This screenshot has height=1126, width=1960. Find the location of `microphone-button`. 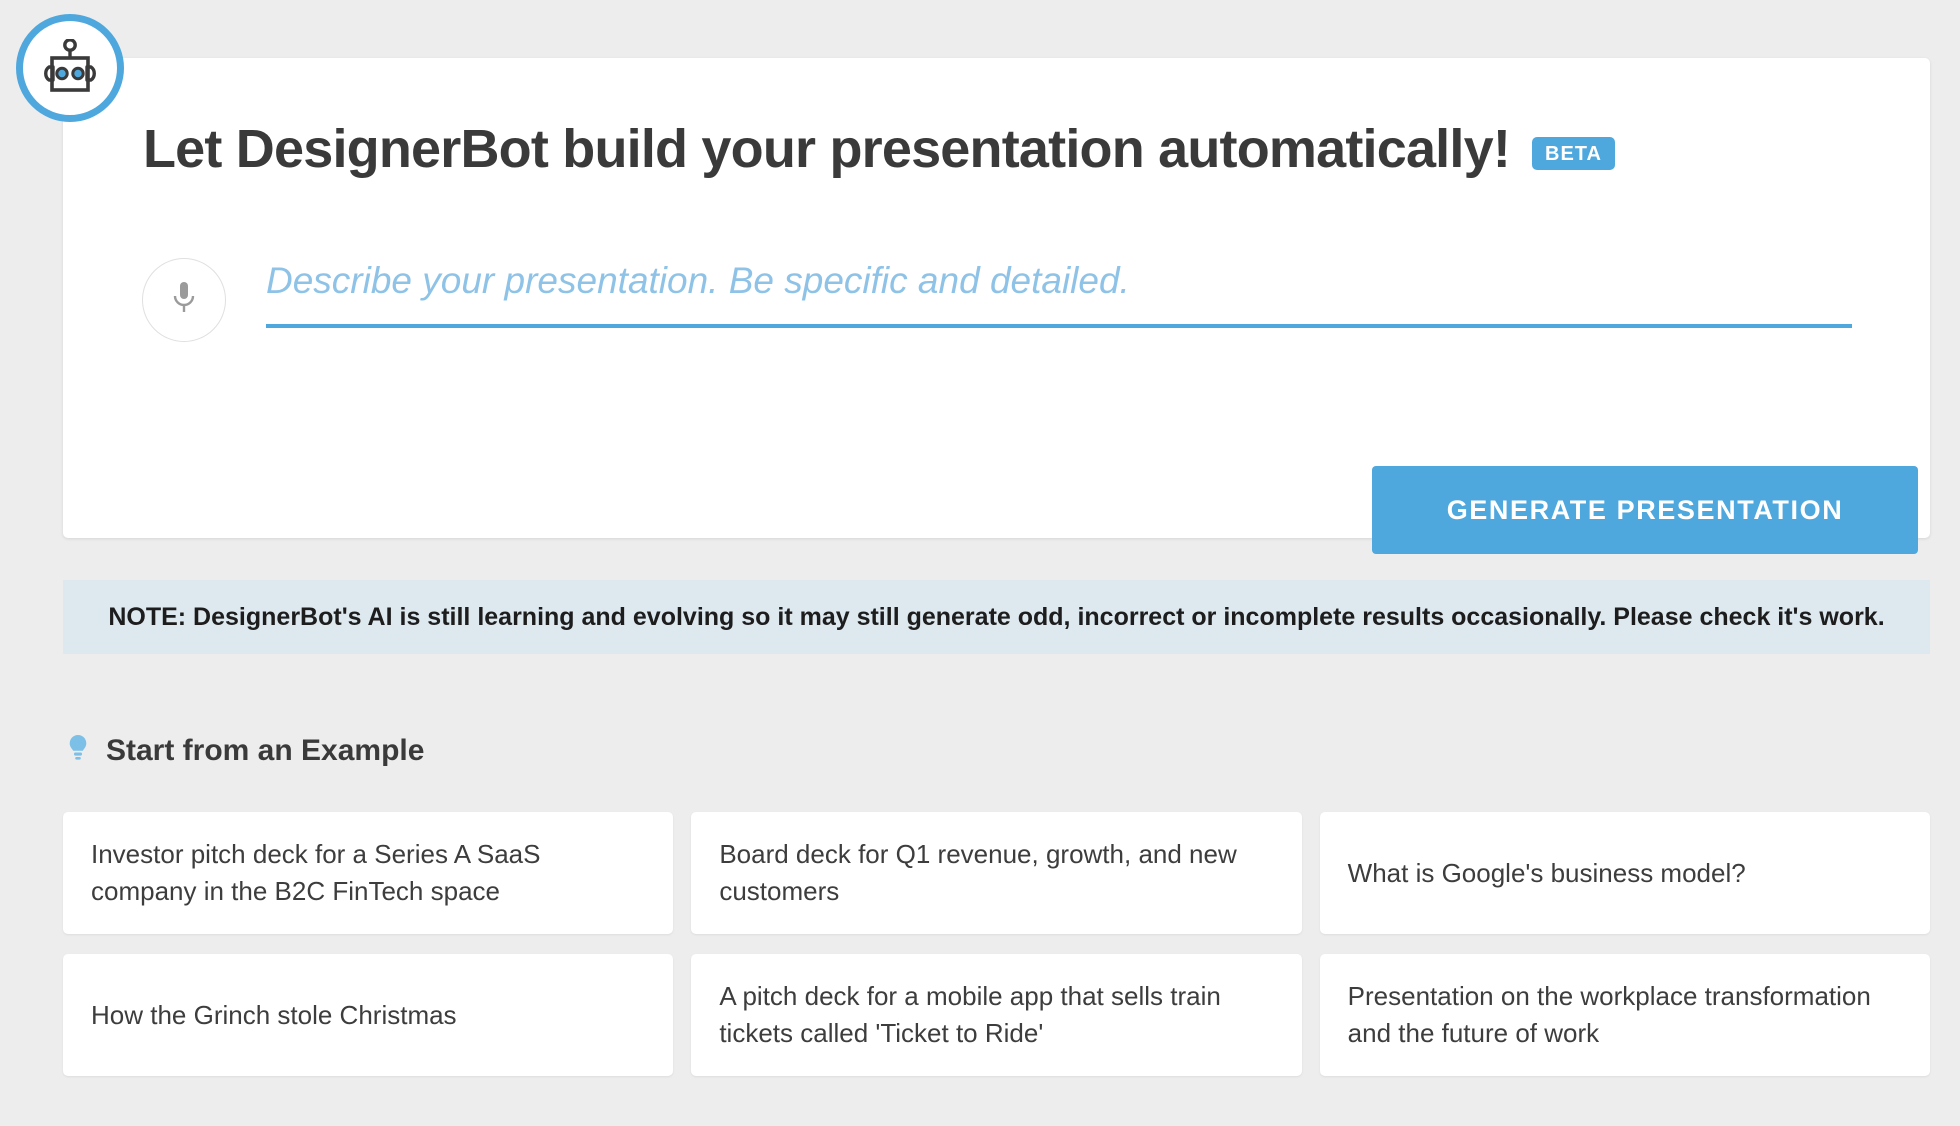

microphone-button is located at coordinates (184, 300).